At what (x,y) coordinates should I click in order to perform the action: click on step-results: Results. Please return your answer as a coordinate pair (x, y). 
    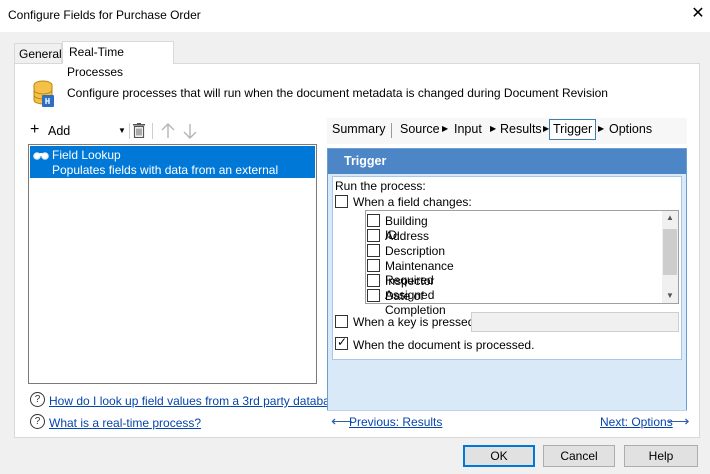
    Looking at the image, I should click on (521, 129).